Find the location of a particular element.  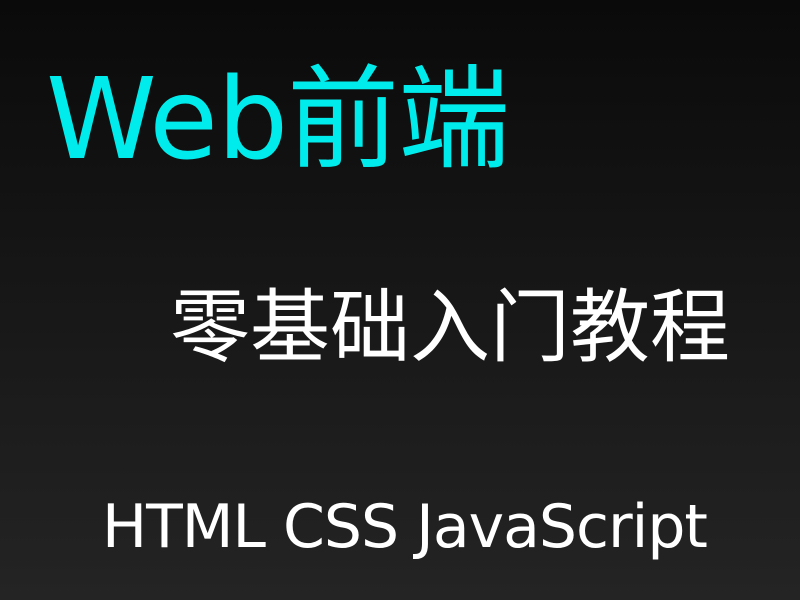

technology-list: HTML CSS JavaScript is located at coordinates (405, 527).